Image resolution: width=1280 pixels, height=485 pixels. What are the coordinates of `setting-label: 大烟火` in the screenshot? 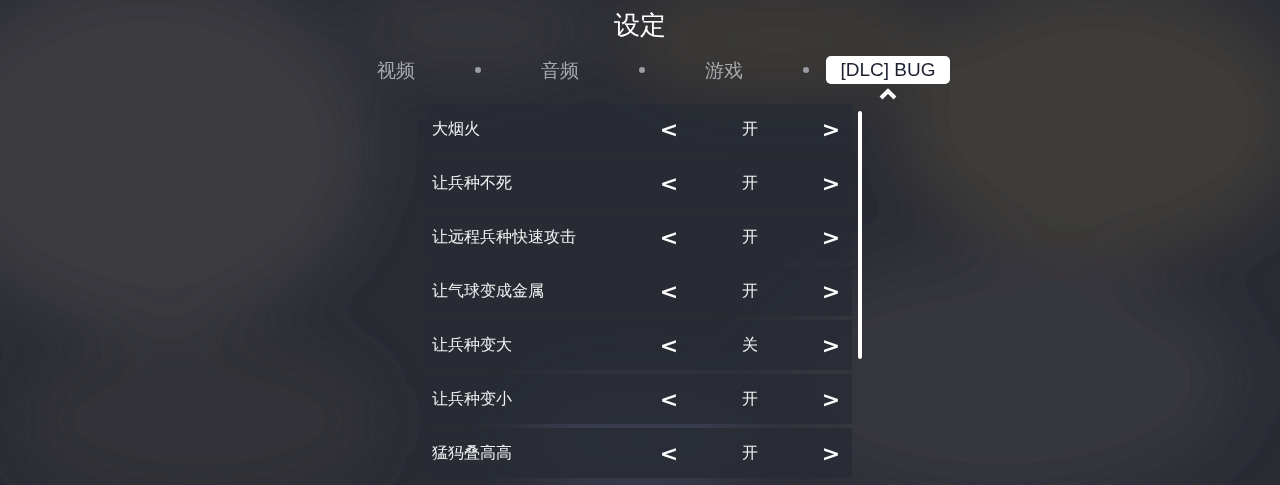 It's located at (456, 129).